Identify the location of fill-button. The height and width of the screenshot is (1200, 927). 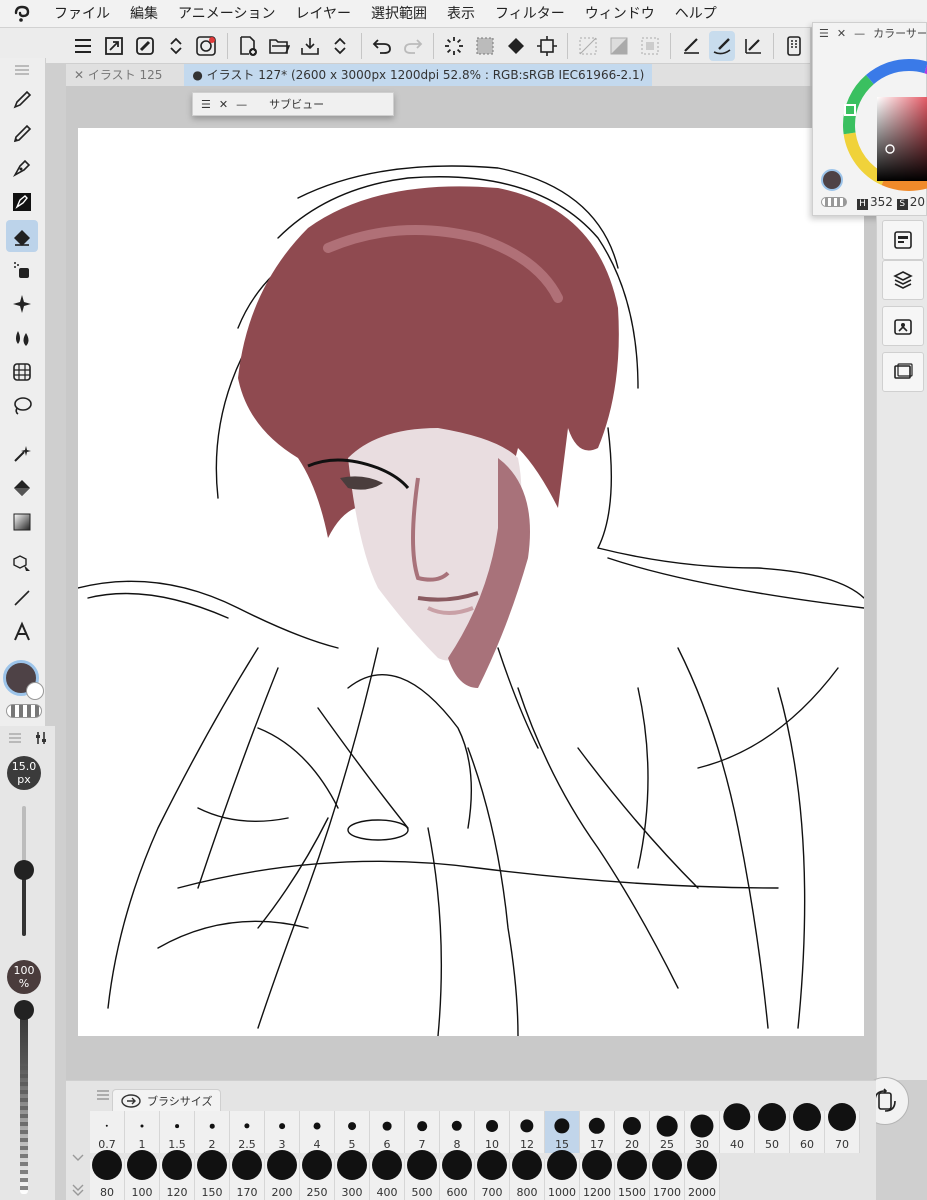
(515, 46).